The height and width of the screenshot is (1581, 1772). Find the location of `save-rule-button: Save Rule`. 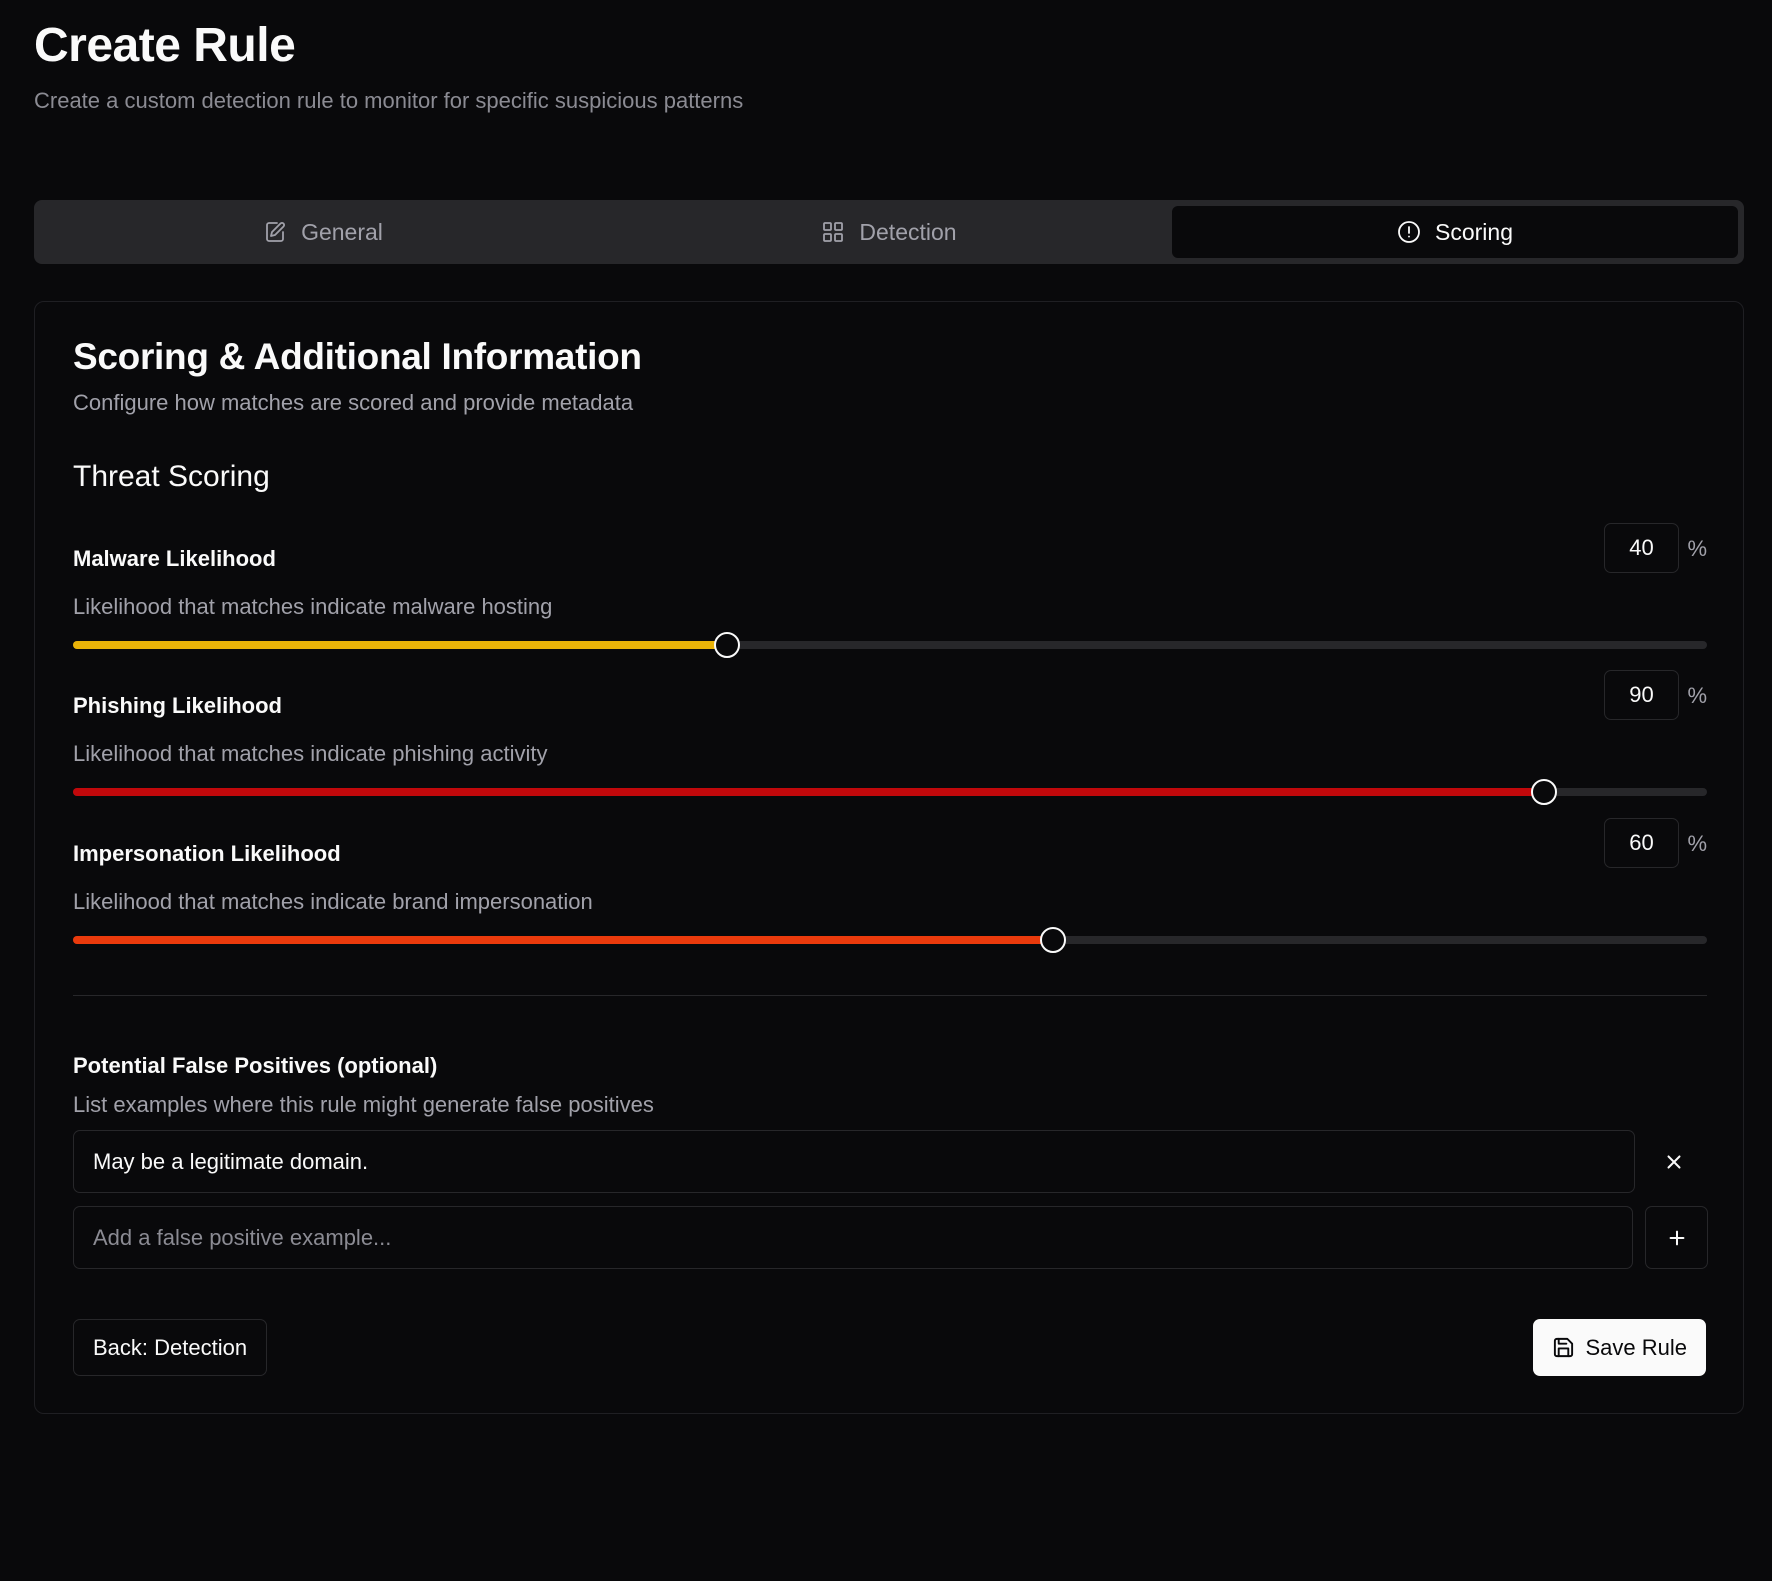

save-rule-button: Save Rule is located at coordinates (1619, 1347).